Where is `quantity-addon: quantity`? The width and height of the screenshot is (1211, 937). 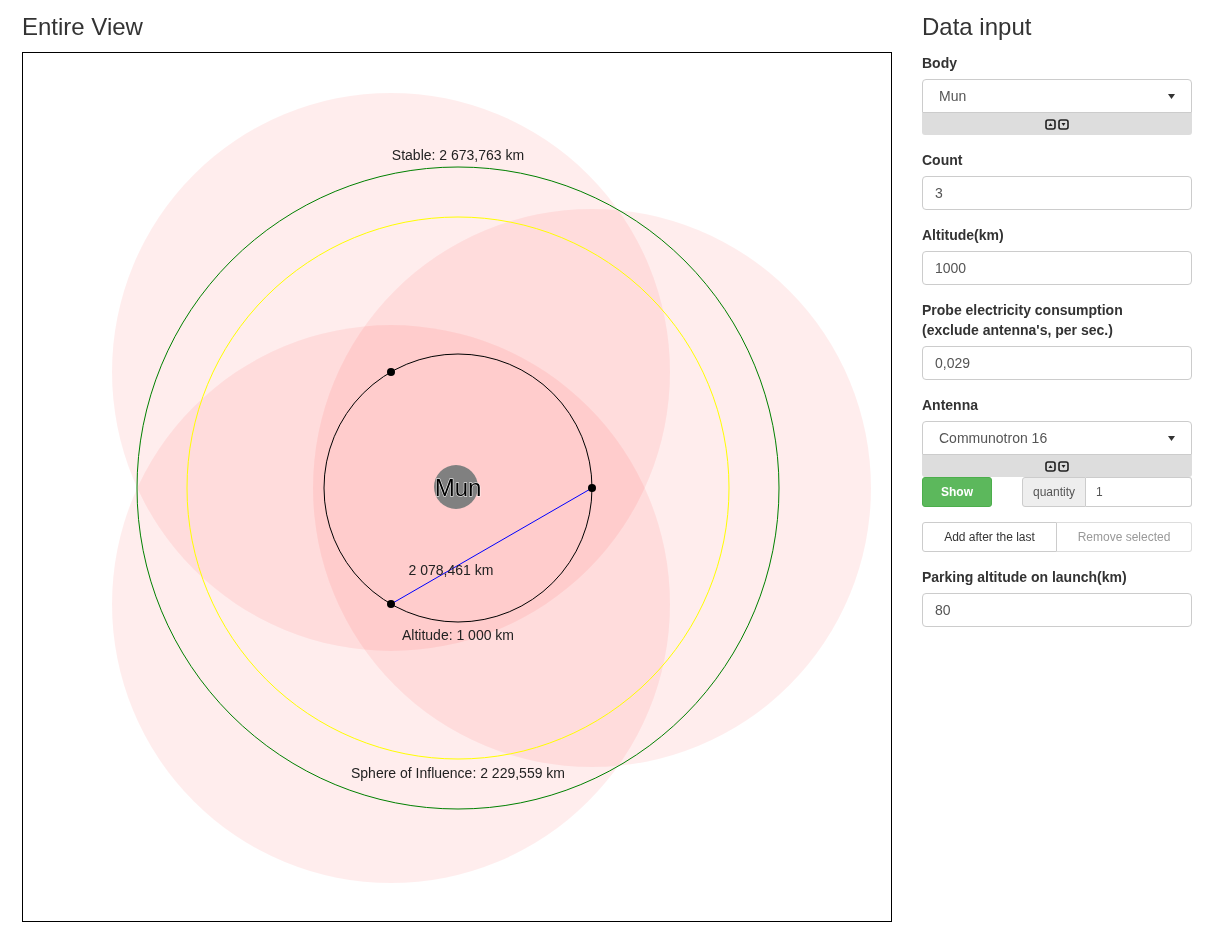 quantity-addon: quantity is located at coordinates (1054, 492).